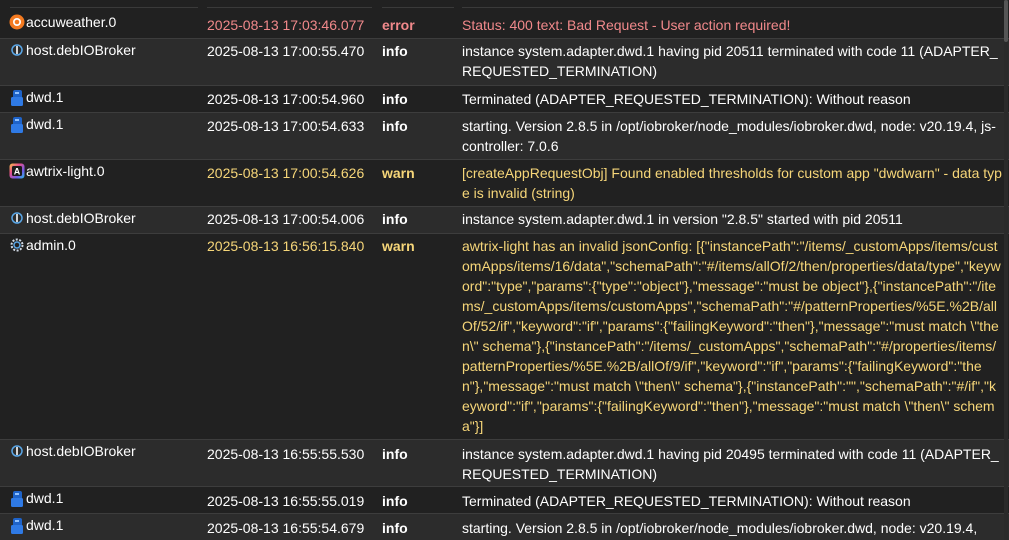 The image size is (1009, 540). What do you see at coordinates (17, 245) in the screenshot?
I see `admin-gear-icon` at bounding box center [17, 245].